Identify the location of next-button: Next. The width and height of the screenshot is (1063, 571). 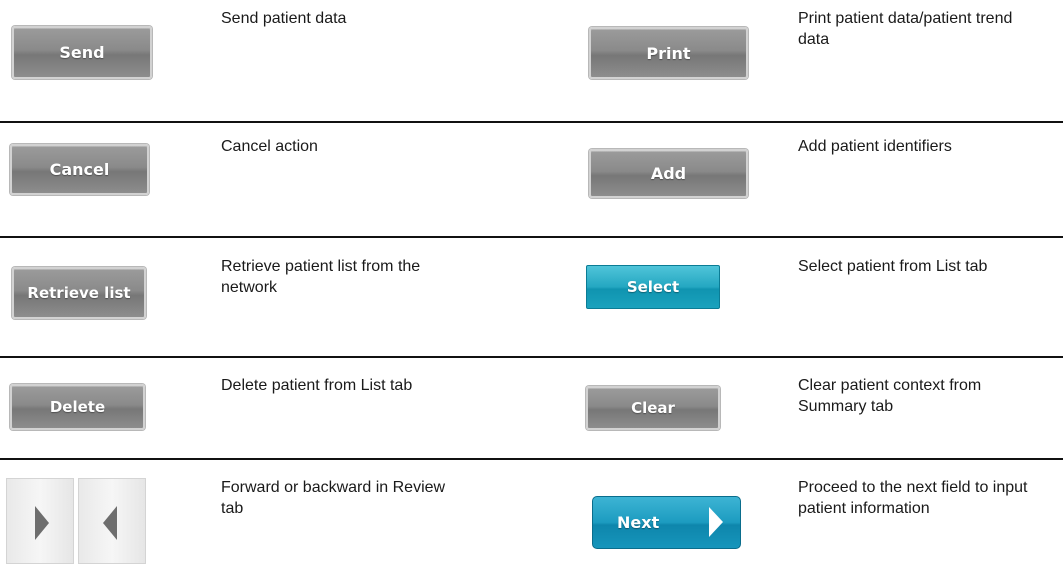
(666, 522).